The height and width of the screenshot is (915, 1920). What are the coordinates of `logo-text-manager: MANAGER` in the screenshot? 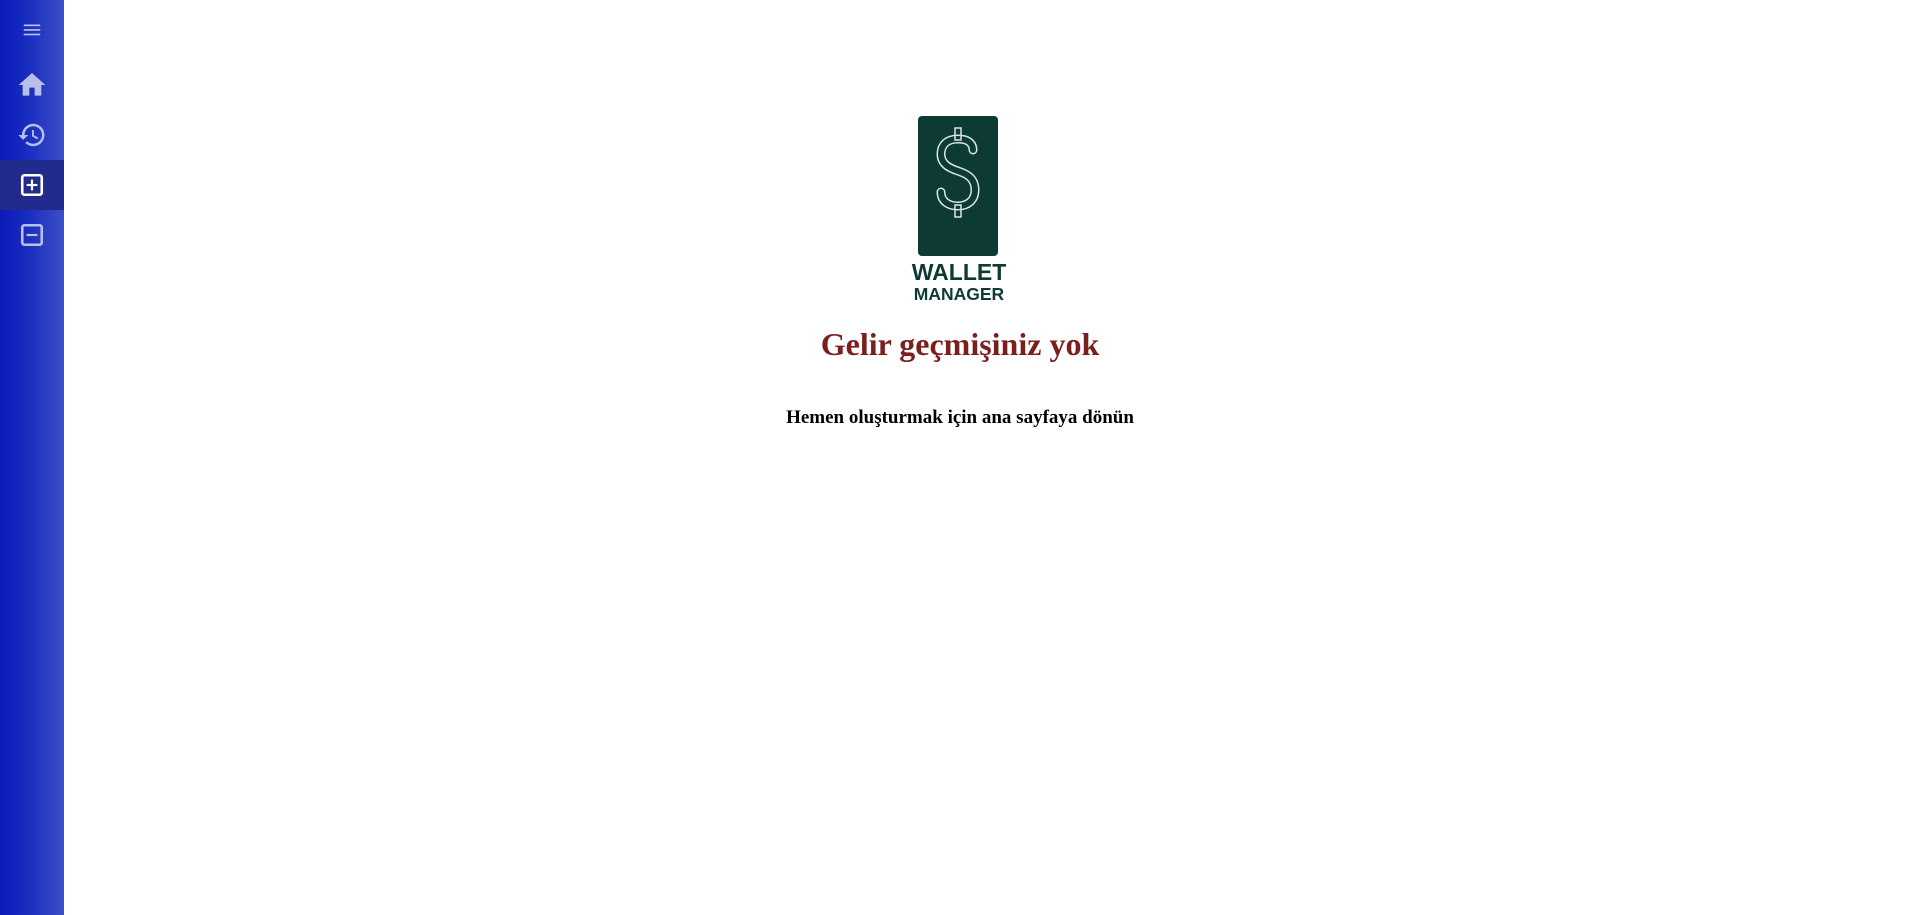 It's located at (959, 294).